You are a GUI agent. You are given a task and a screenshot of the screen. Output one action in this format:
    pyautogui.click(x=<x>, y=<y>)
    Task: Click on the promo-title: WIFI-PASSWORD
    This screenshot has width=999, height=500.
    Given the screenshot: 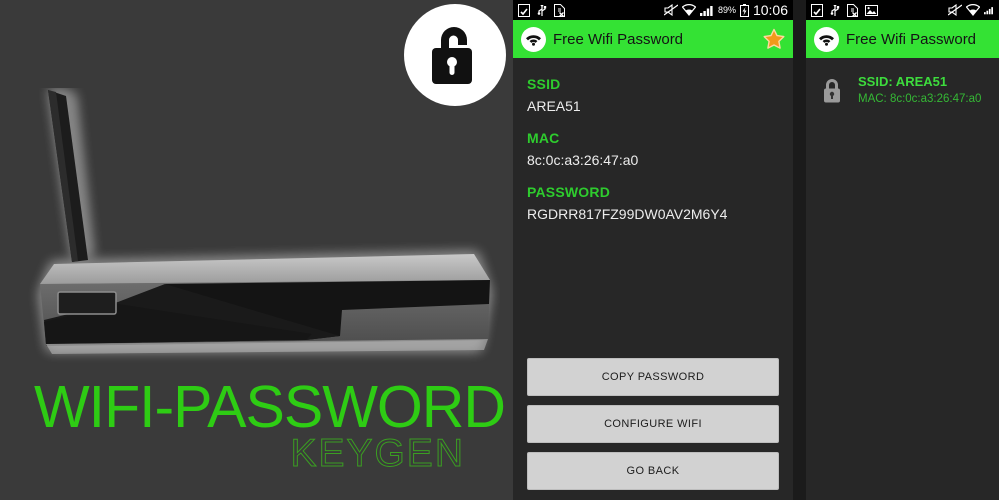 What is the action you would take?
    pyautogui.click(x=270, y=407)
    